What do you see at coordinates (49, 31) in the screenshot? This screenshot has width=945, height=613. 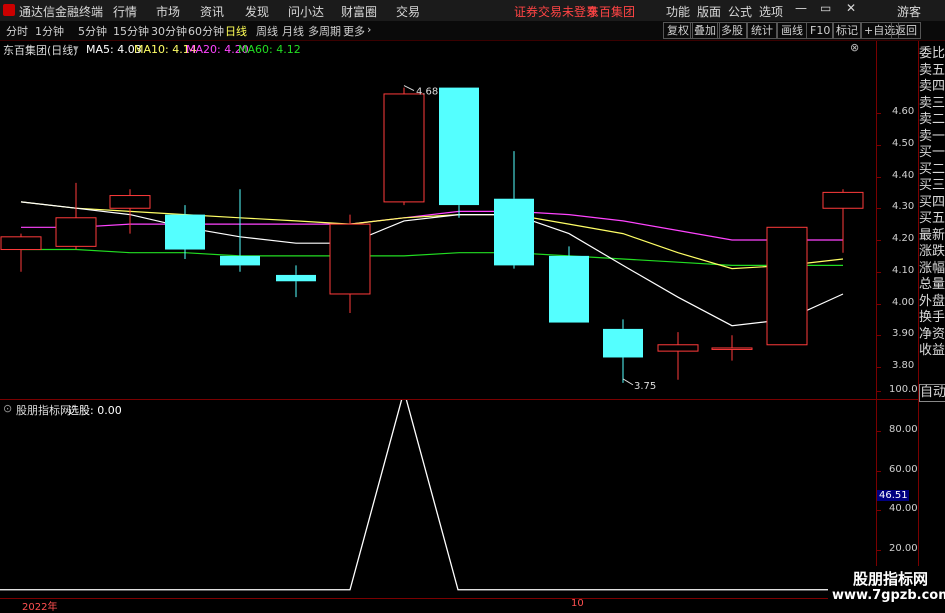 I see `period-1min: 1分钟` at bounding box center [49, 31].